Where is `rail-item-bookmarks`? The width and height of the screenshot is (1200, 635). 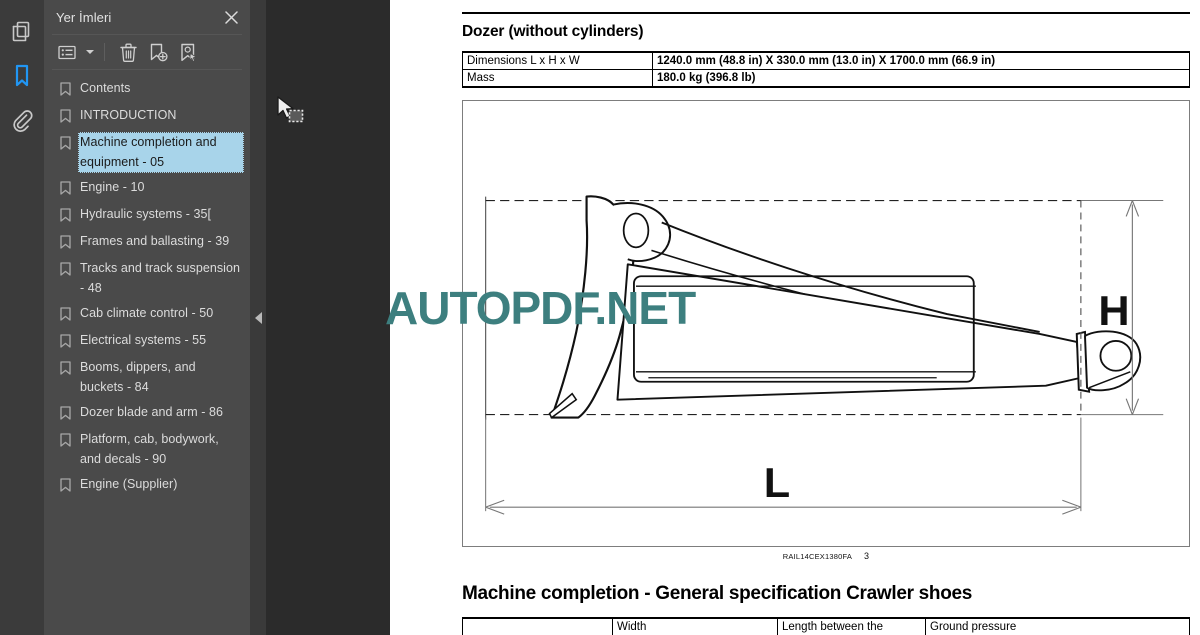 rail-item-bookmarks is located at coordinates (22, 76).